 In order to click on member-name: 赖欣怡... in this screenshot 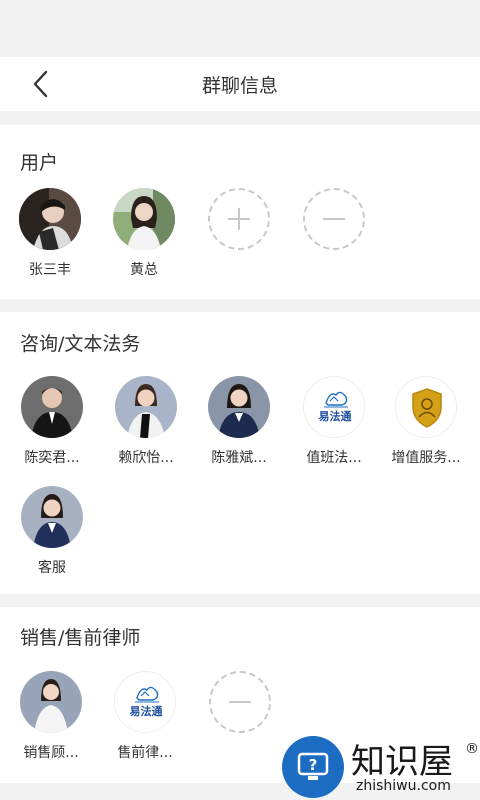, I will do `click(146, 458)`.